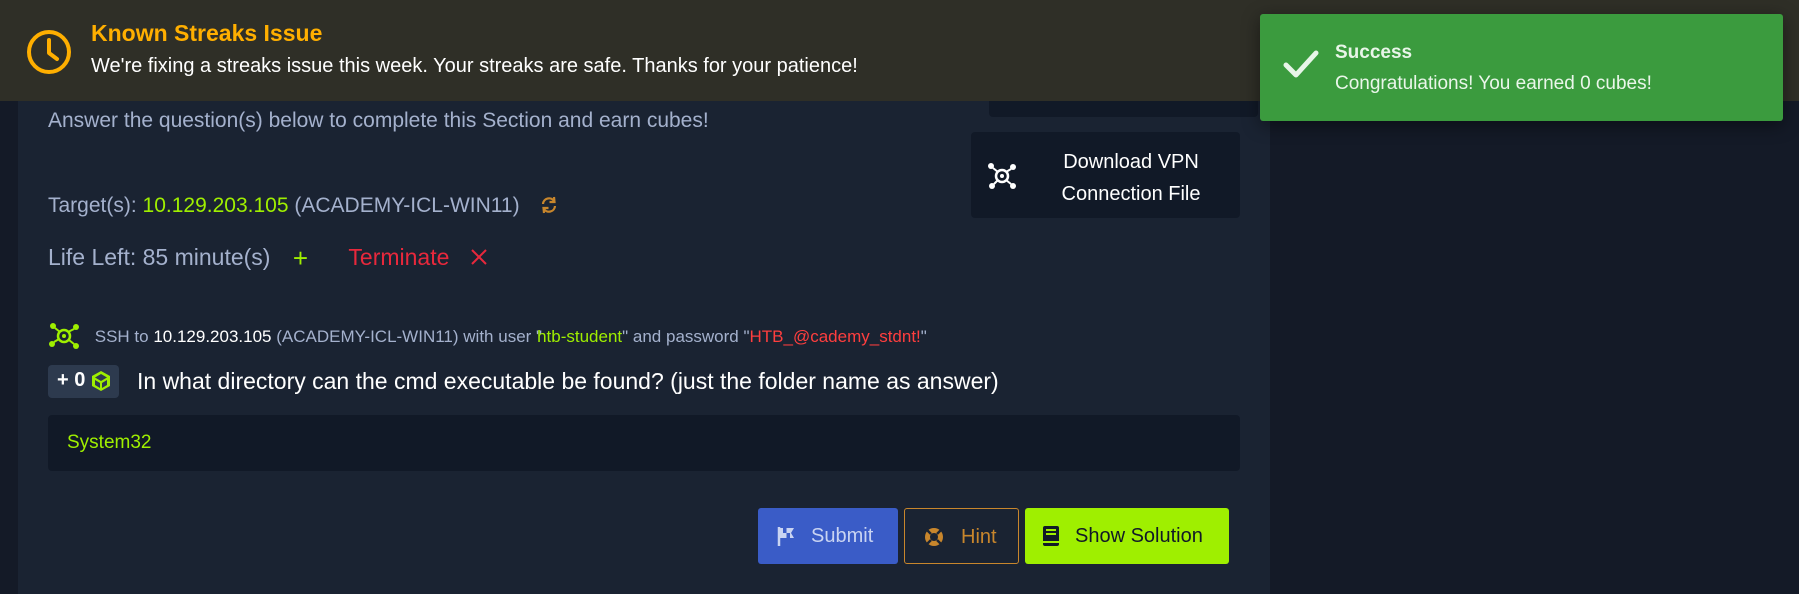 Image resolution: width=1799 pixels, height=594 pixels. I want to click on target-host: (ACADEMY-ICL-WIN11), so click(407, 205).